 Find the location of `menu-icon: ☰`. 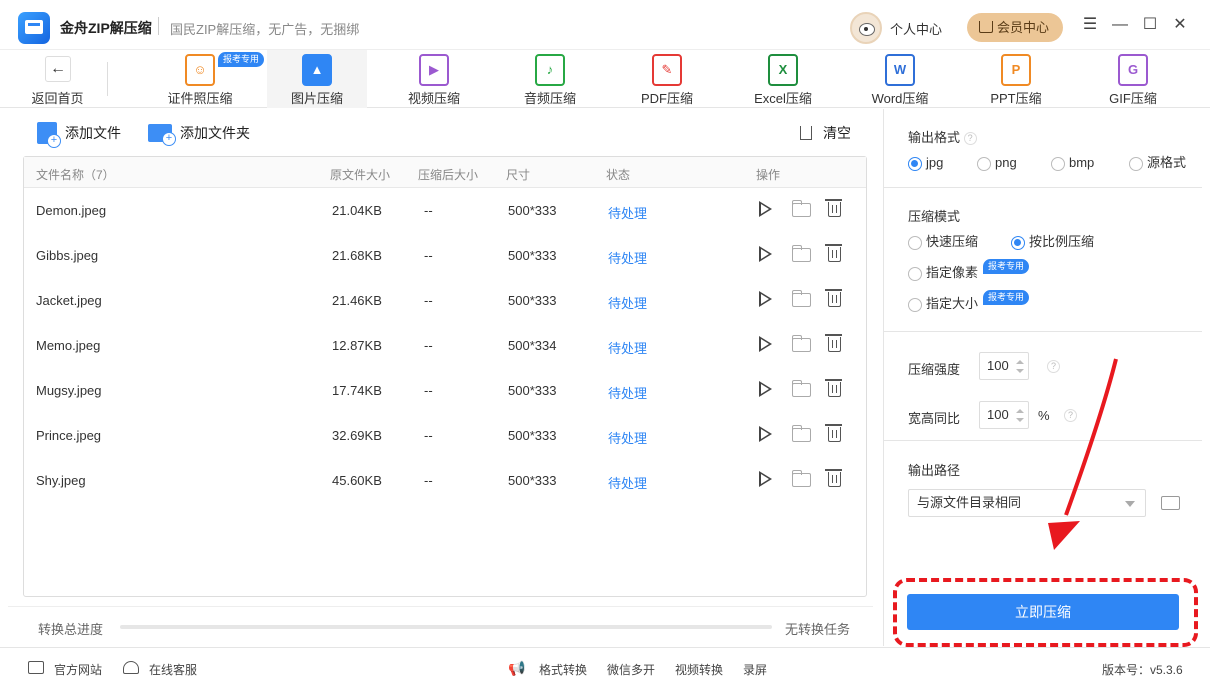

menu-icon: ☰ is located at coordinates (1090, 25).